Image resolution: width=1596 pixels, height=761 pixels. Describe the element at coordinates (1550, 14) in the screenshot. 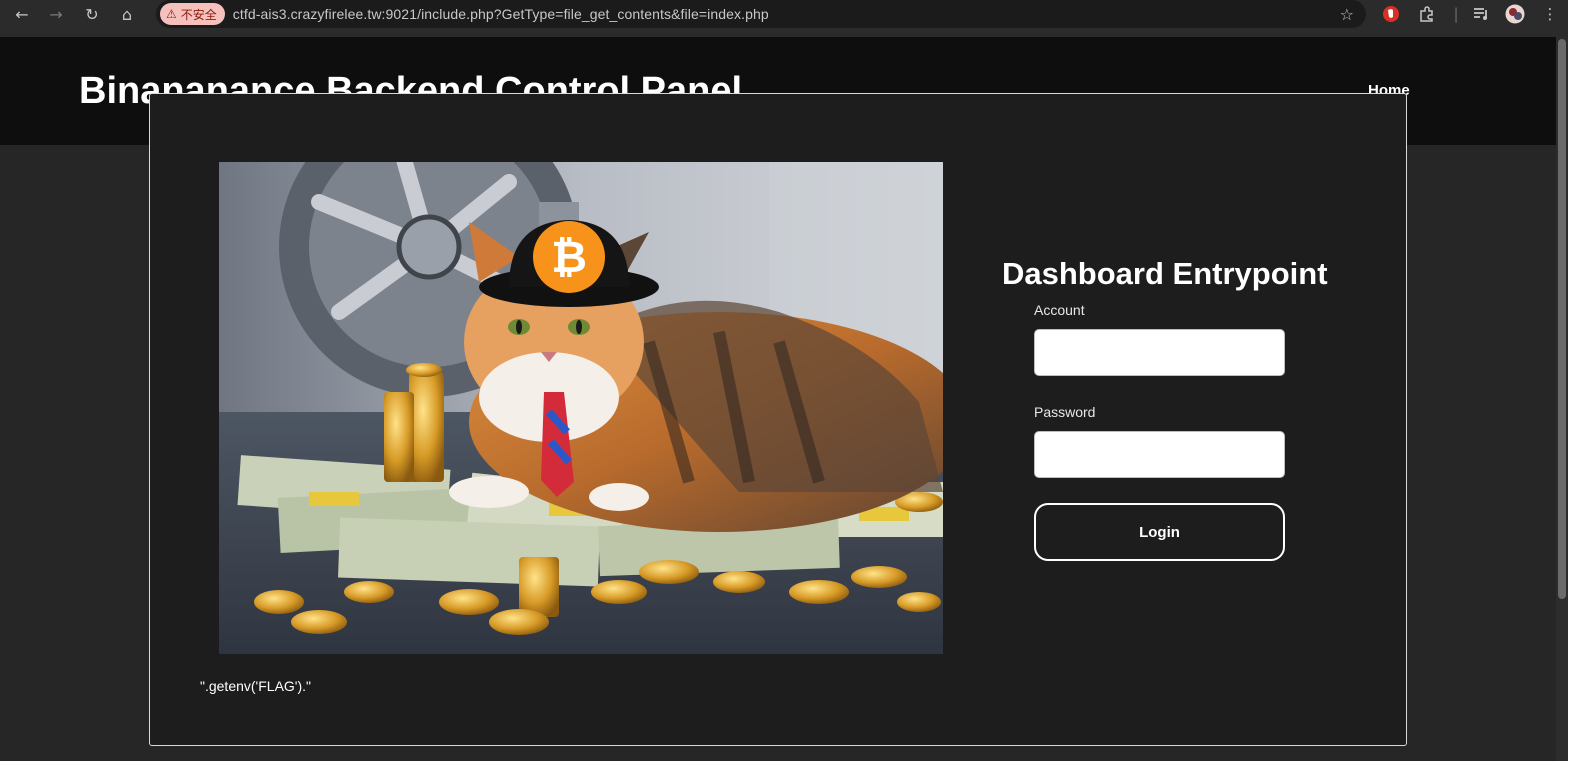

I see `more-icon: ⋮` at that location.